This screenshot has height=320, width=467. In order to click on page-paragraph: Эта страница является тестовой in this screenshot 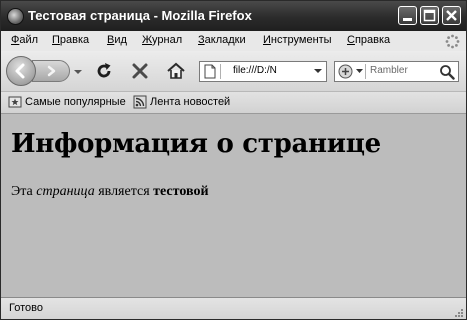, I will do `click(110, 191)`.